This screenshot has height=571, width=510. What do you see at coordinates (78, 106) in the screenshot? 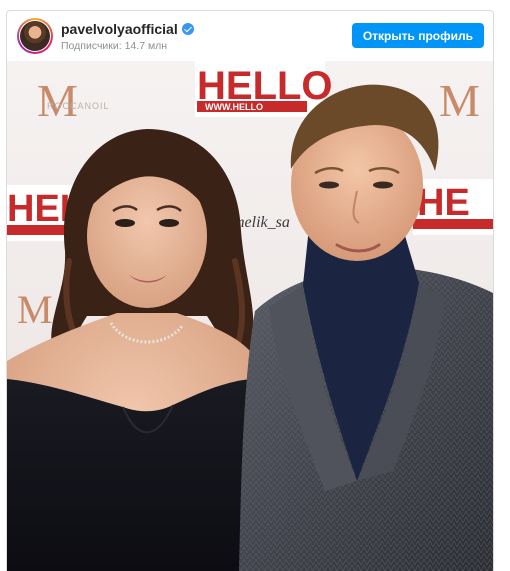
I see `backdrop-sponsor-text: ROCCANOIL` at bounding box center [78, 106].